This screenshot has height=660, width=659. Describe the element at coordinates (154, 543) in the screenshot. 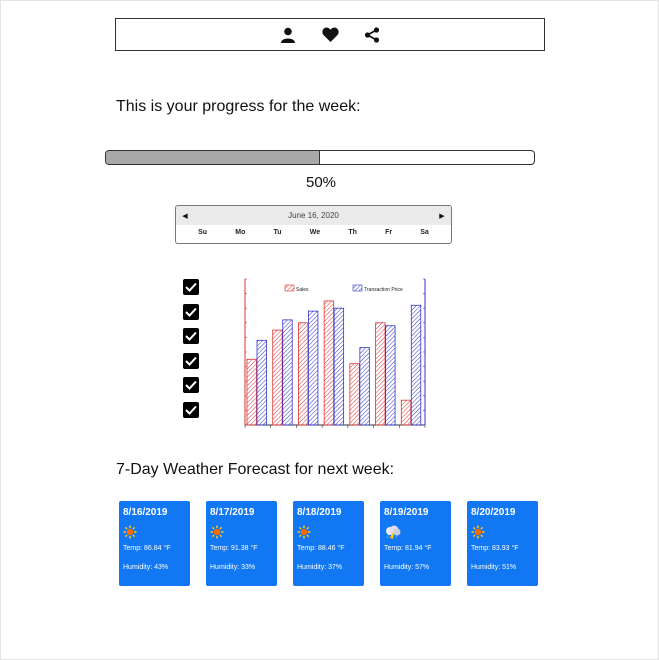

I see `weather-card: 8/16/2019 Temp: 86.84 °F Humidity: 43%` at that location.